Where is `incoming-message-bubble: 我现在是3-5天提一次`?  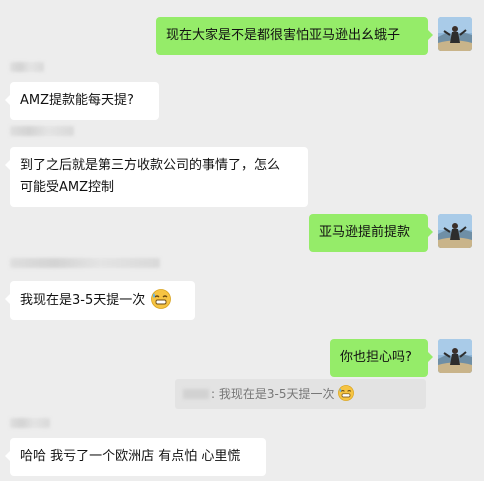
incoming-message-bubble: 我现在是3-5天提一次 is located at coordinates (100, 300).